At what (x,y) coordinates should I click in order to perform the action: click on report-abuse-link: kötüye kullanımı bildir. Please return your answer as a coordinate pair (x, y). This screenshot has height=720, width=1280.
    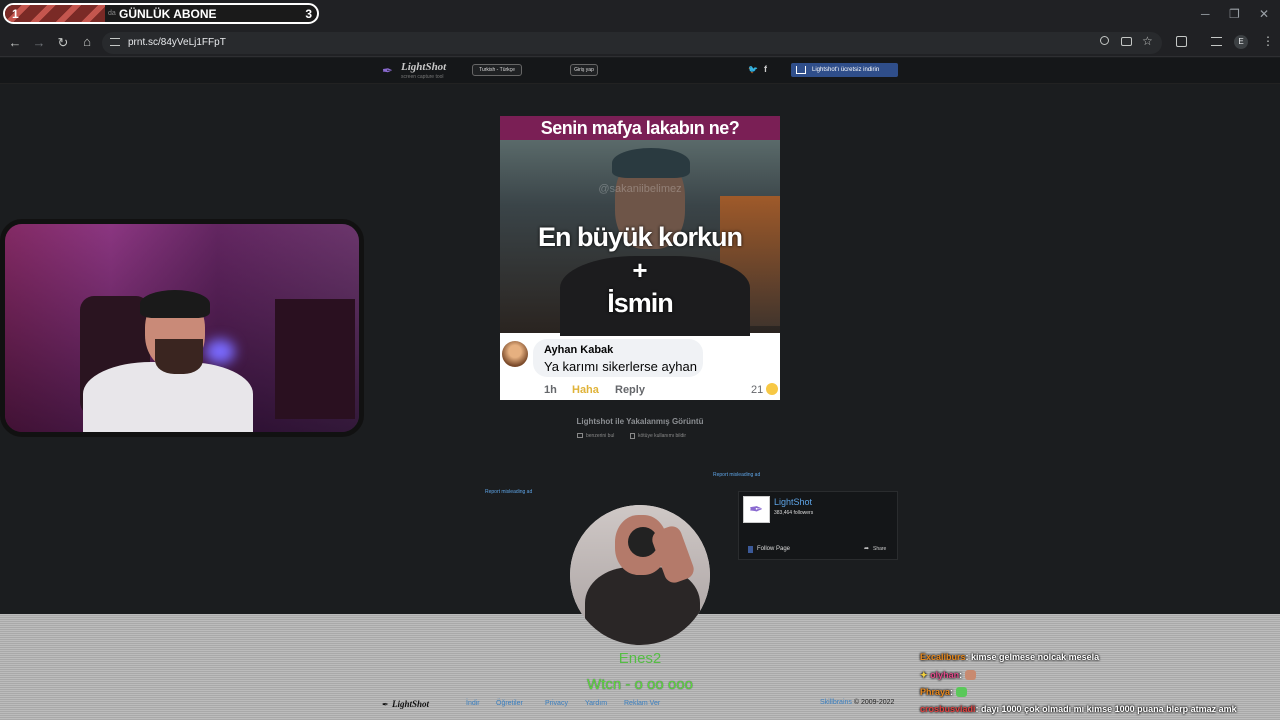
    Looking at the image, I should click on (662, 436).